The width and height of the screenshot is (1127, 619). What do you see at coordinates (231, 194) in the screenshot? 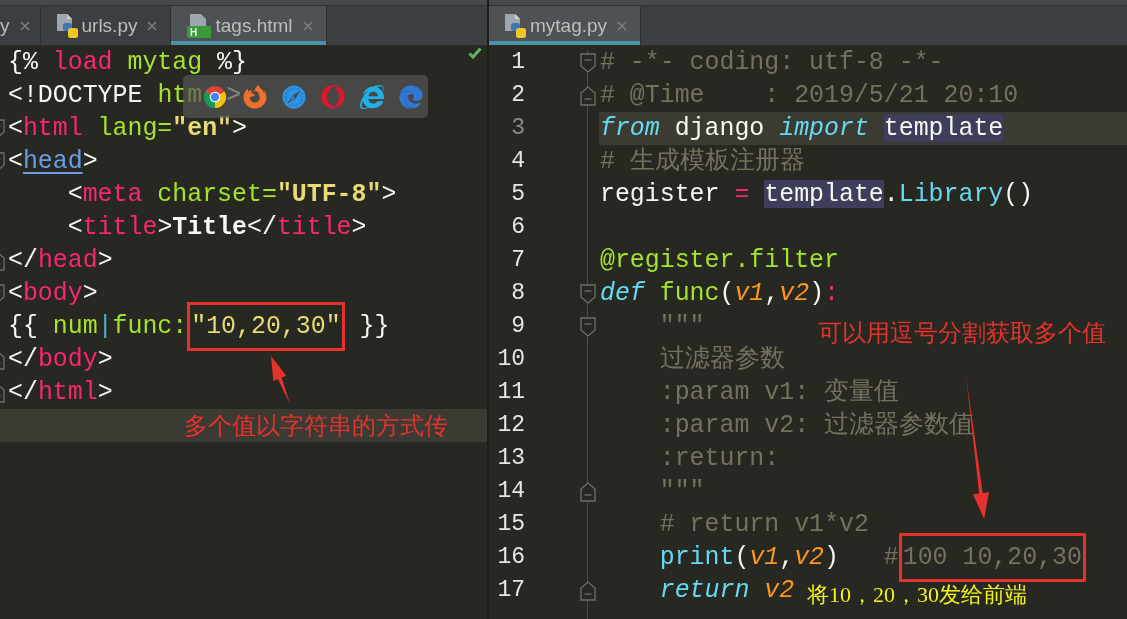
I see `code-line: <meta charset="UTF-8">` at bounding box center [231, 194].